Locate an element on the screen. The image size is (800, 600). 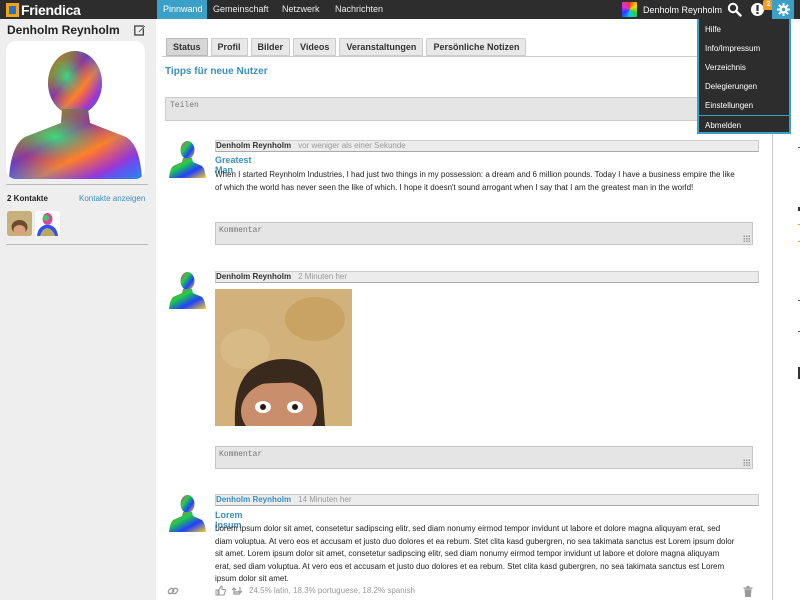
contacts-link: Kontakte anzeigen is located at coordinates (112, 198).